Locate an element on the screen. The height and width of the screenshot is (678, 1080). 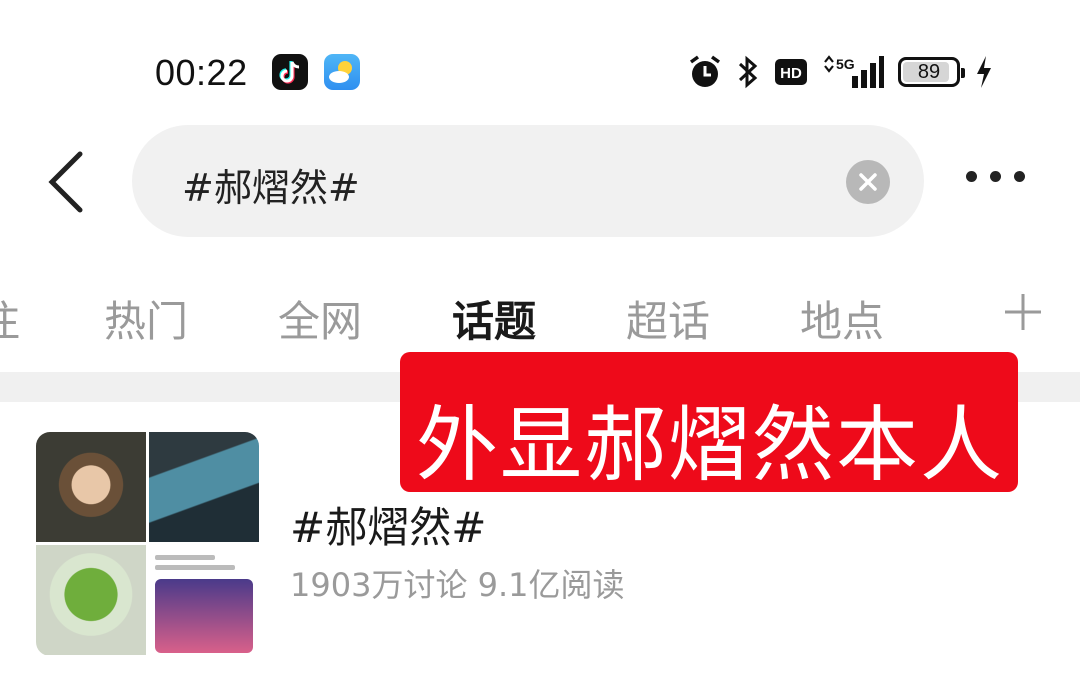
close-icon is located at coordinates (868, 182).